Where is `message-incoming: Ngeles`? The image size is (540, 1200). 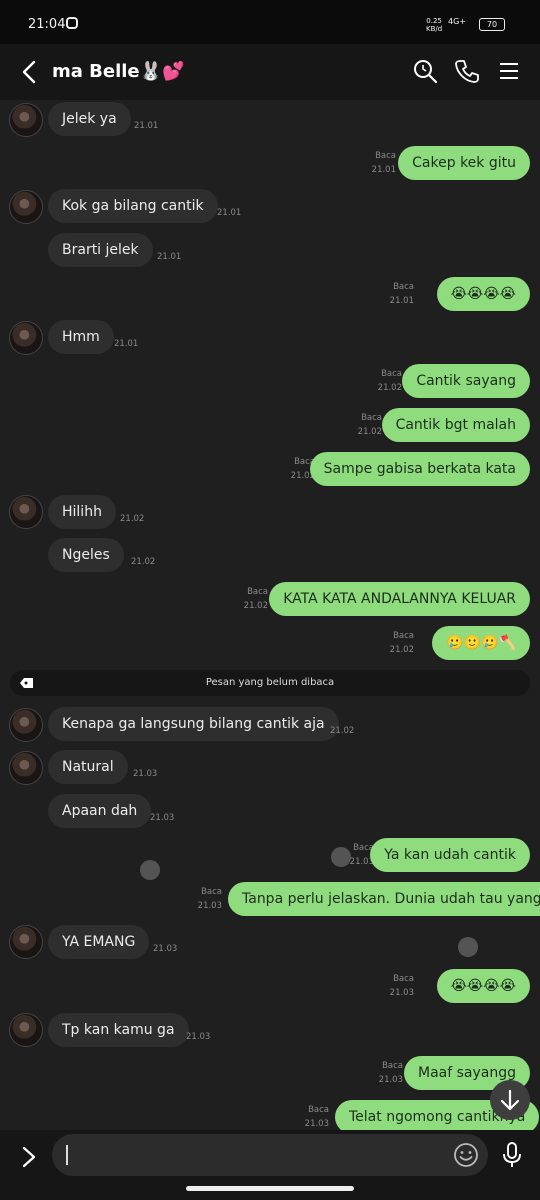 message-incoming: Ngeles is located at coordinates (86, 555).